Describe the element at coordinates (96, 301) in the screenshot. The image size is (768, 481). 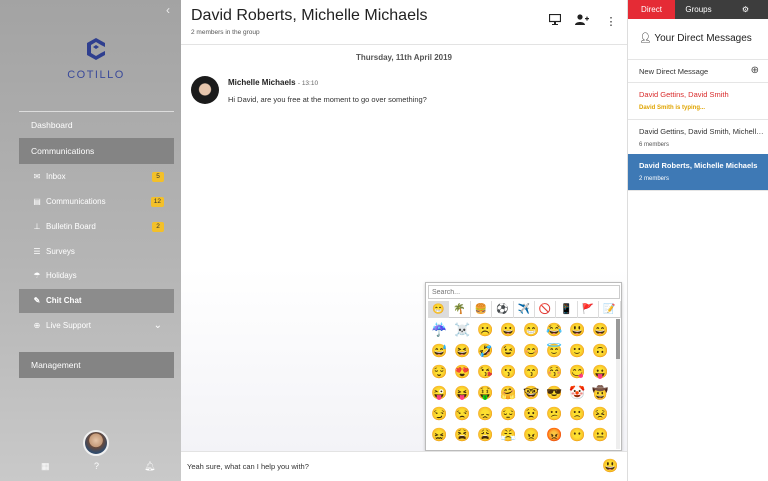
I see `sidebar-item-chit-chat: ✎ Chit Chat` at that location.